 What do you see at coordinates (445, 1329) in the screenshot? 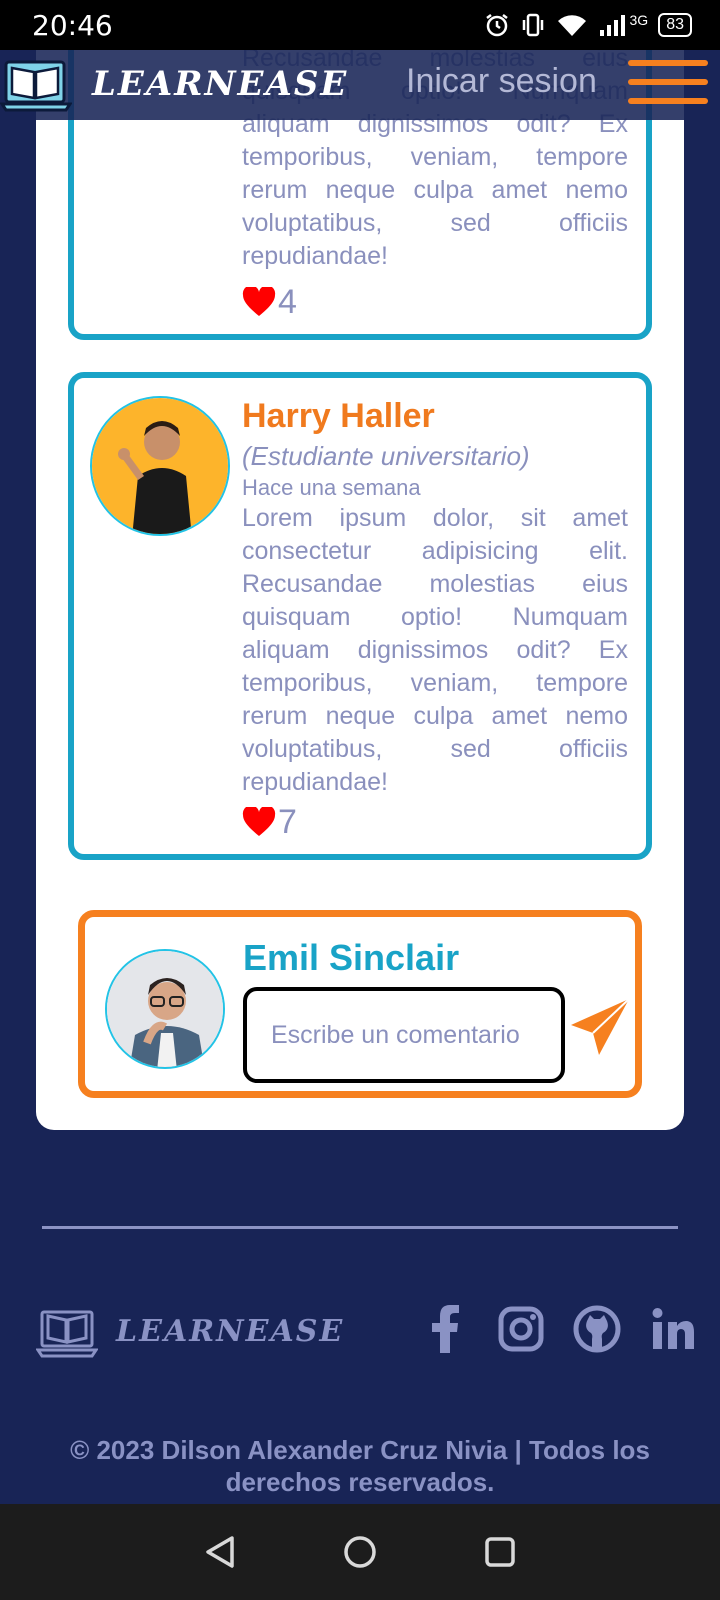
I see `facebook-icon` at bounding box center [445, 1329].